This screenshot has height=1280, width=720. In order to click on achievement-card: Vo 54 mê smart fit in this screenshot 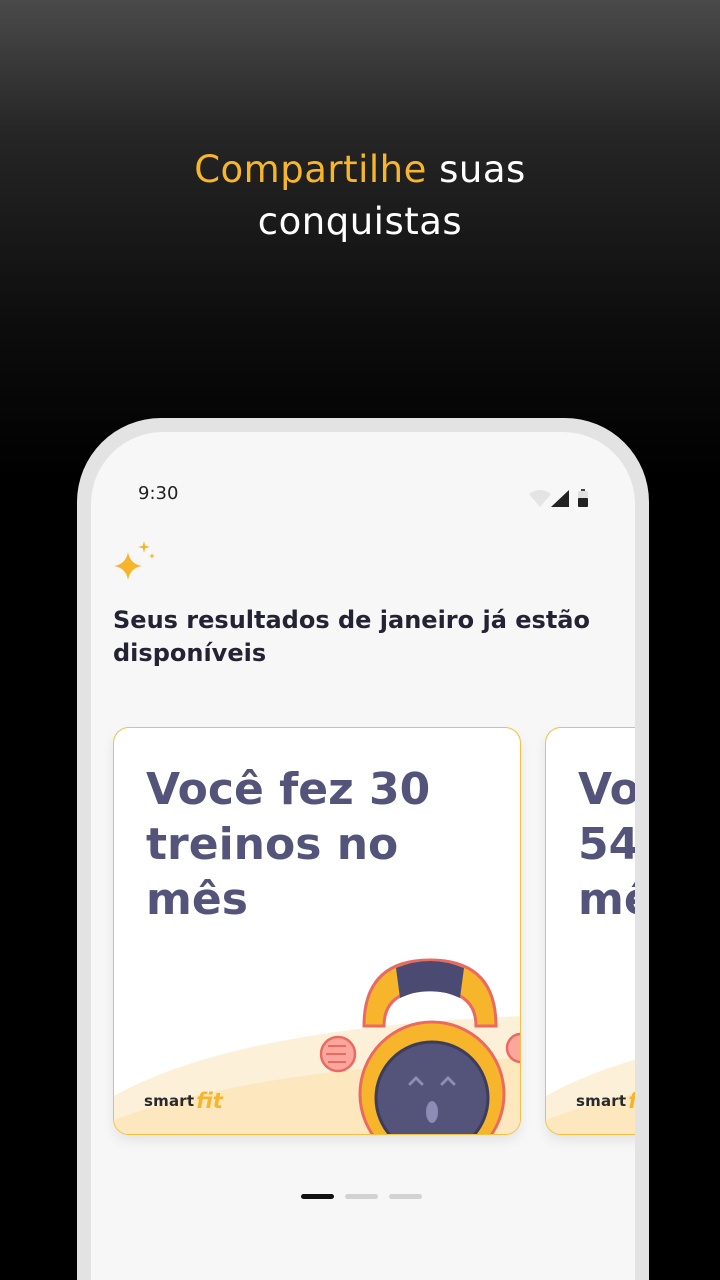, I will do `click(590, 931)`.